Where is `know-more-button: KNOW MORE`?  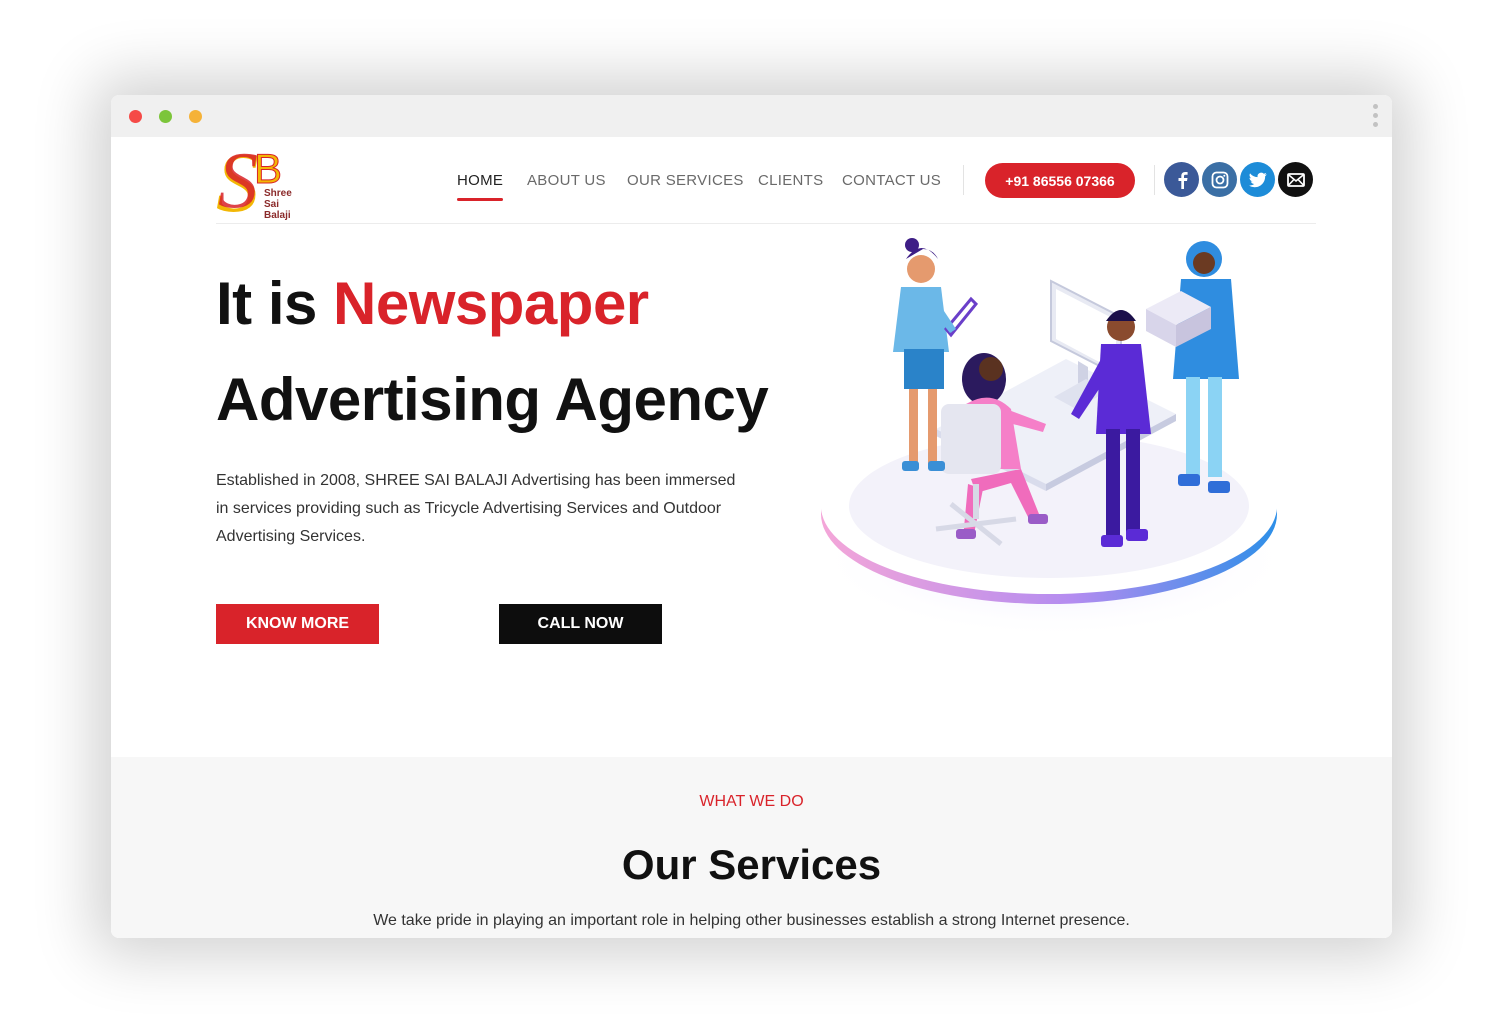
know-more-button: KNOW MORE is located at coordinates (297, 624).